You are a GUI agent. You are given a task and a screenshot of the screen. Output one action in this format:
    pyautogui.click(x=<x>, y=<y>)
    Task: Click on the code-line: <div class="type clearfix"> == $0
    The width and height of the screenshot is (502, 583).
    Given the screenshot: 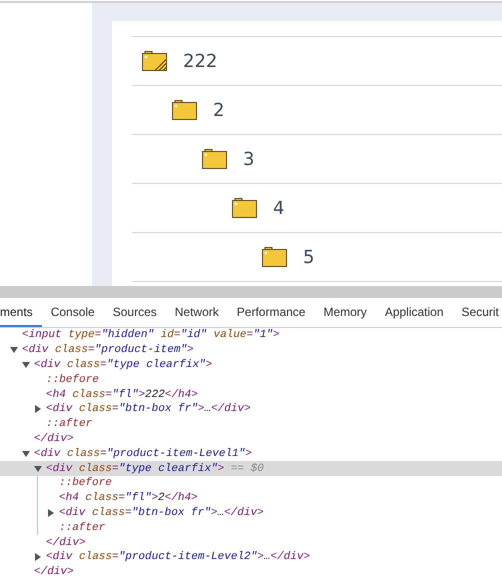 What is the action you would take?
    pyautogui.click(x=155, y=468)
    